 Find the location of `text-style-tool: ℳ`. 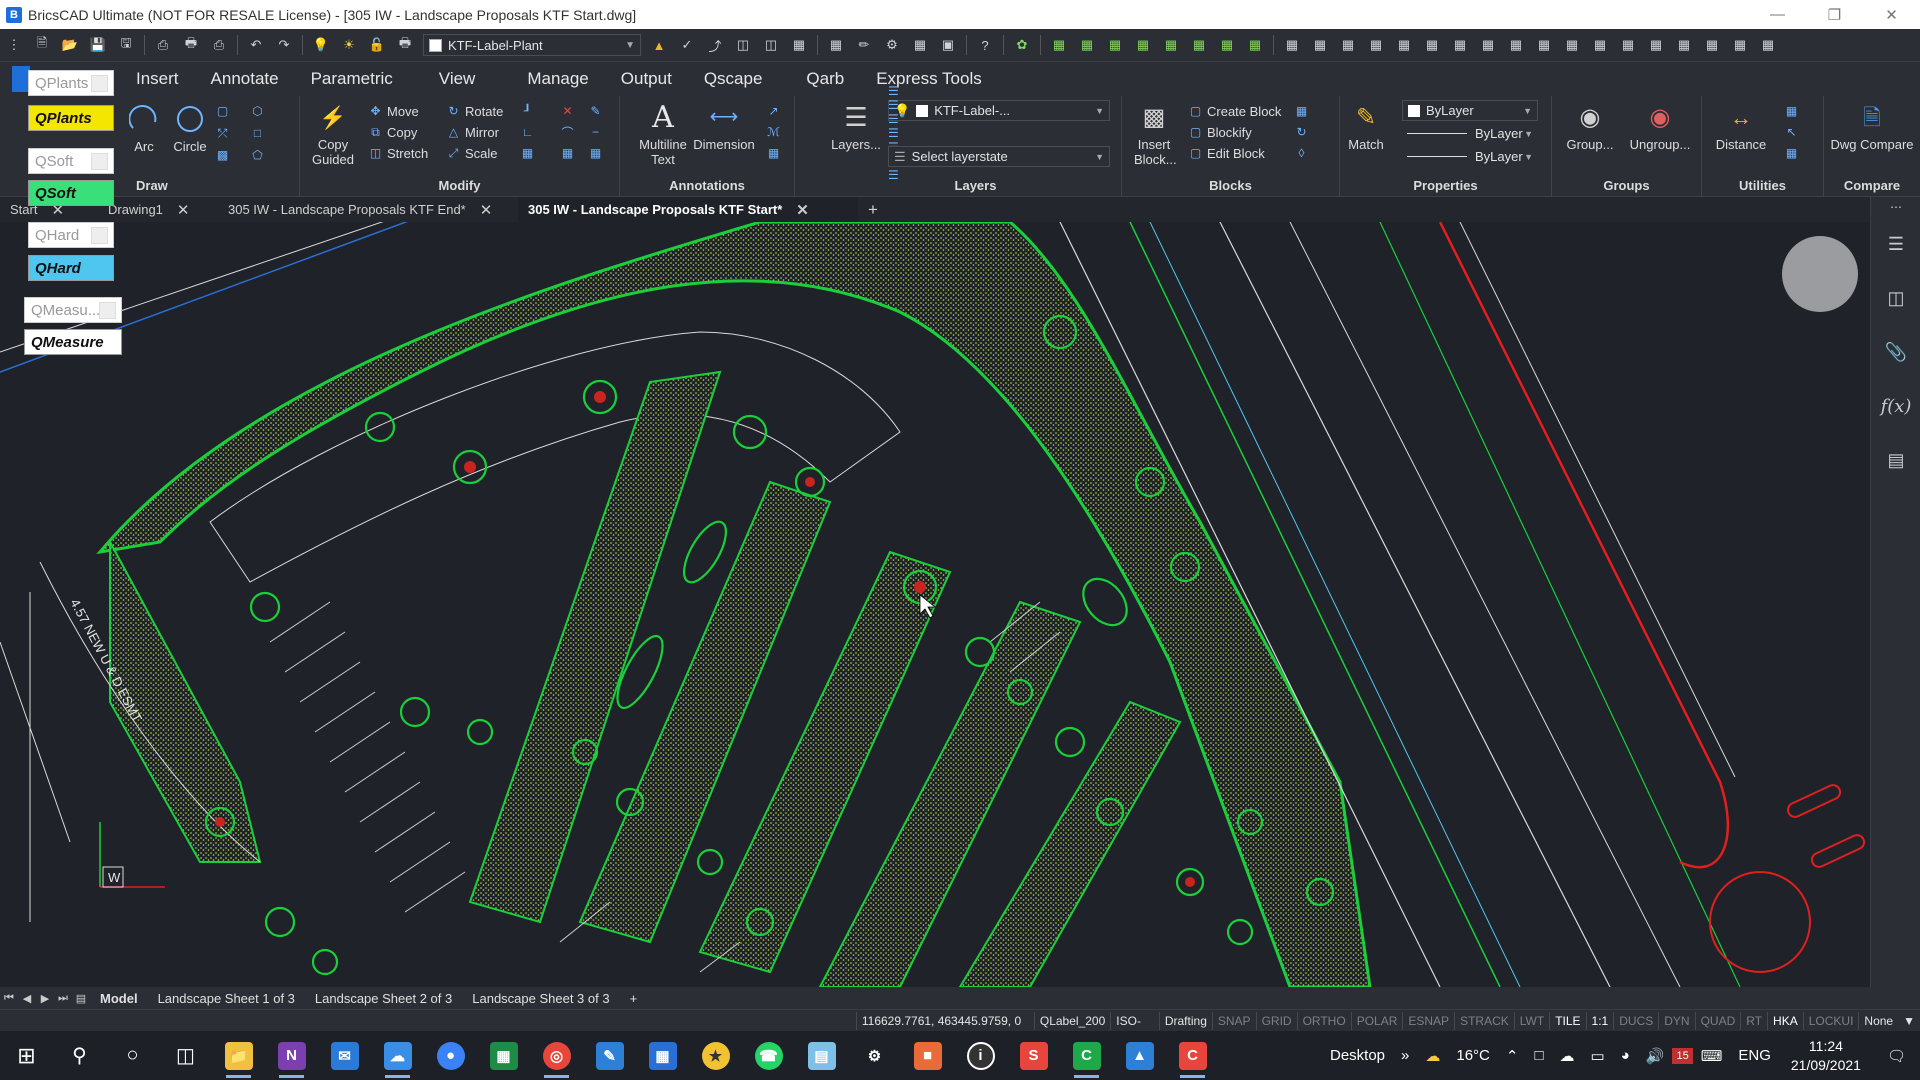

text-style-tool: ℳ is located at coordinates (775, 132).